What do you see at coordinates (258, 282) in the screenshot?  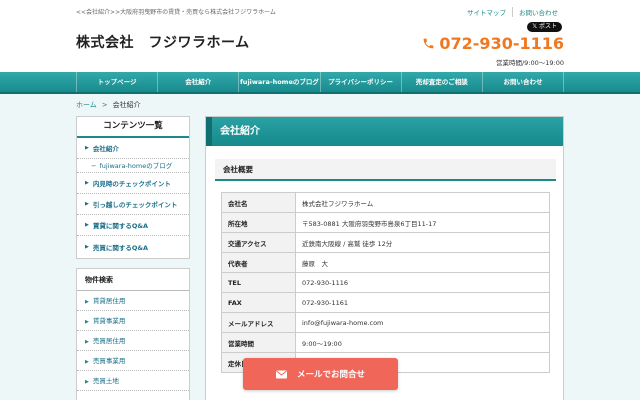 I see `row-key: TEL` at bounding box center [258, 282].